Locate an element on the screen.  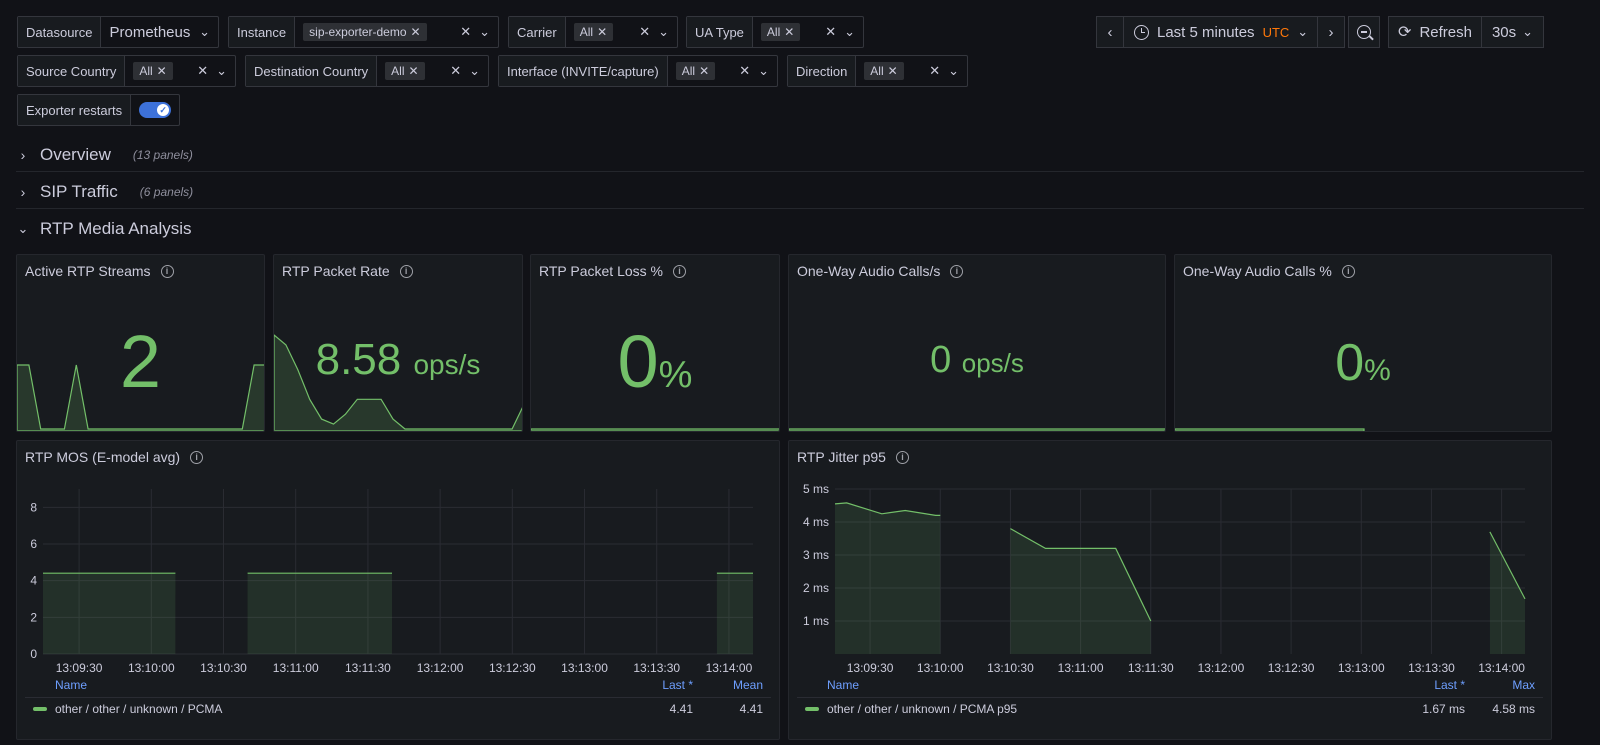
interface-variable: Interface (INVITE/capture) All ✕ ✕ ⌄ is located at coordinates (638, 71).